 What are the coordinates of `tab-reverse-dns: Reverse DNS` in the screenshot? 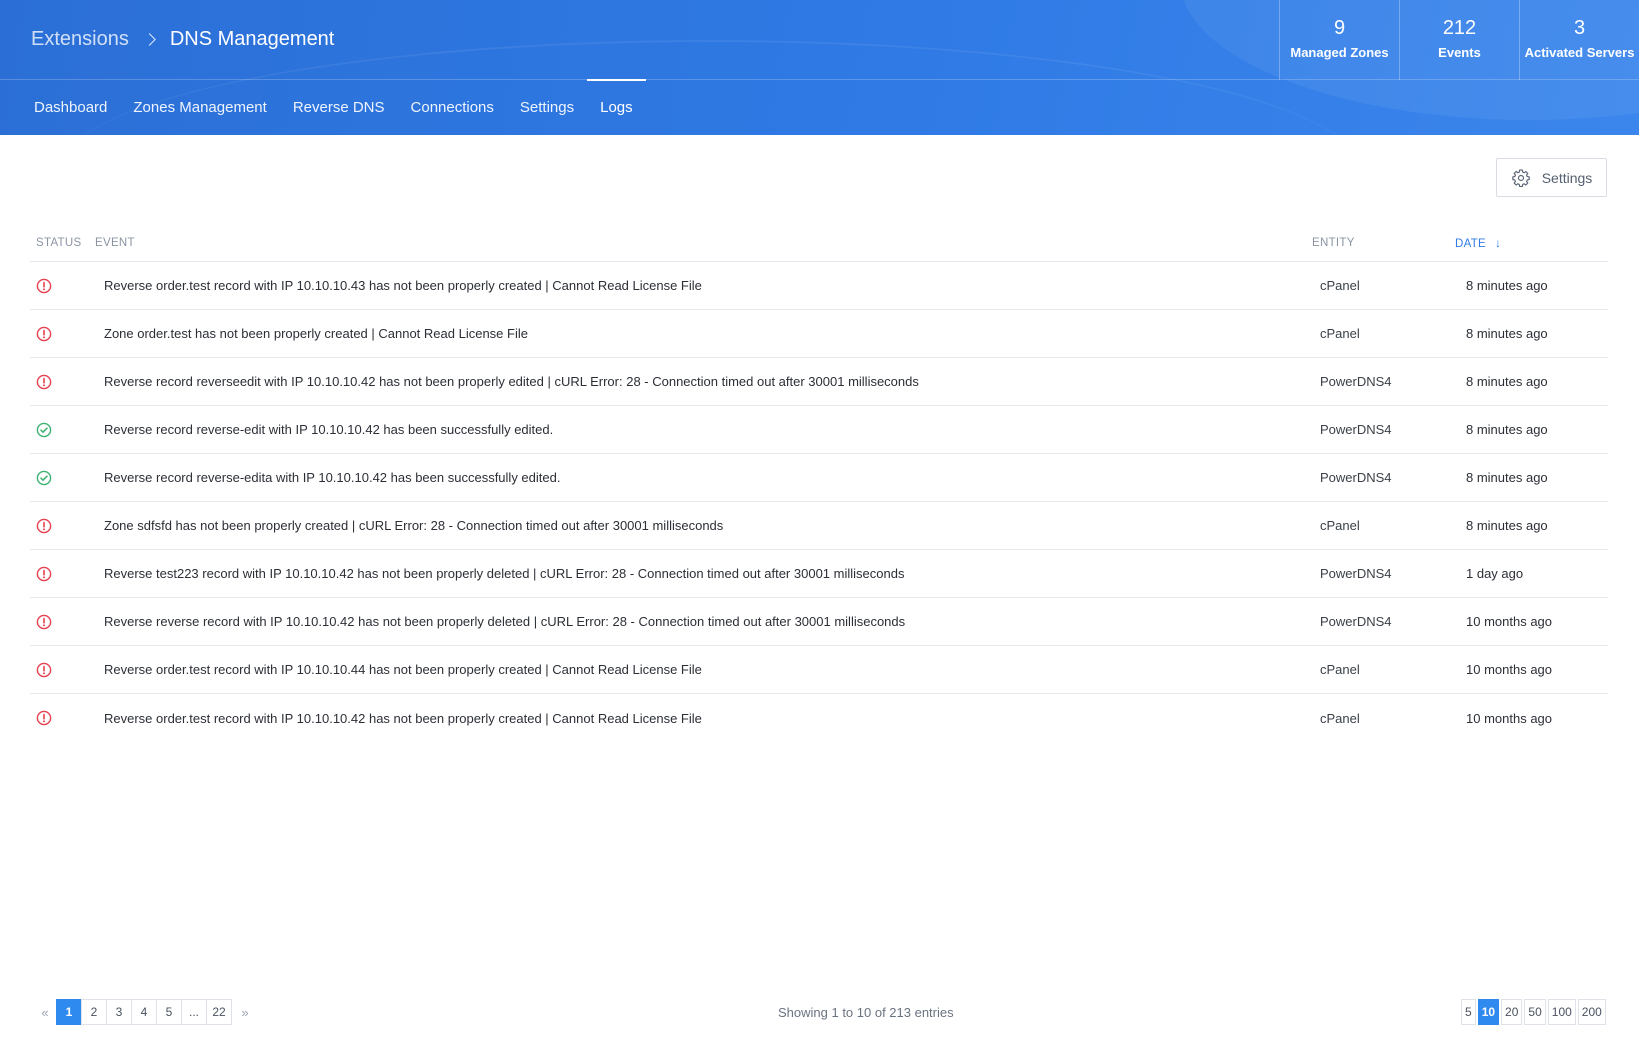 It's located at (339, 107).